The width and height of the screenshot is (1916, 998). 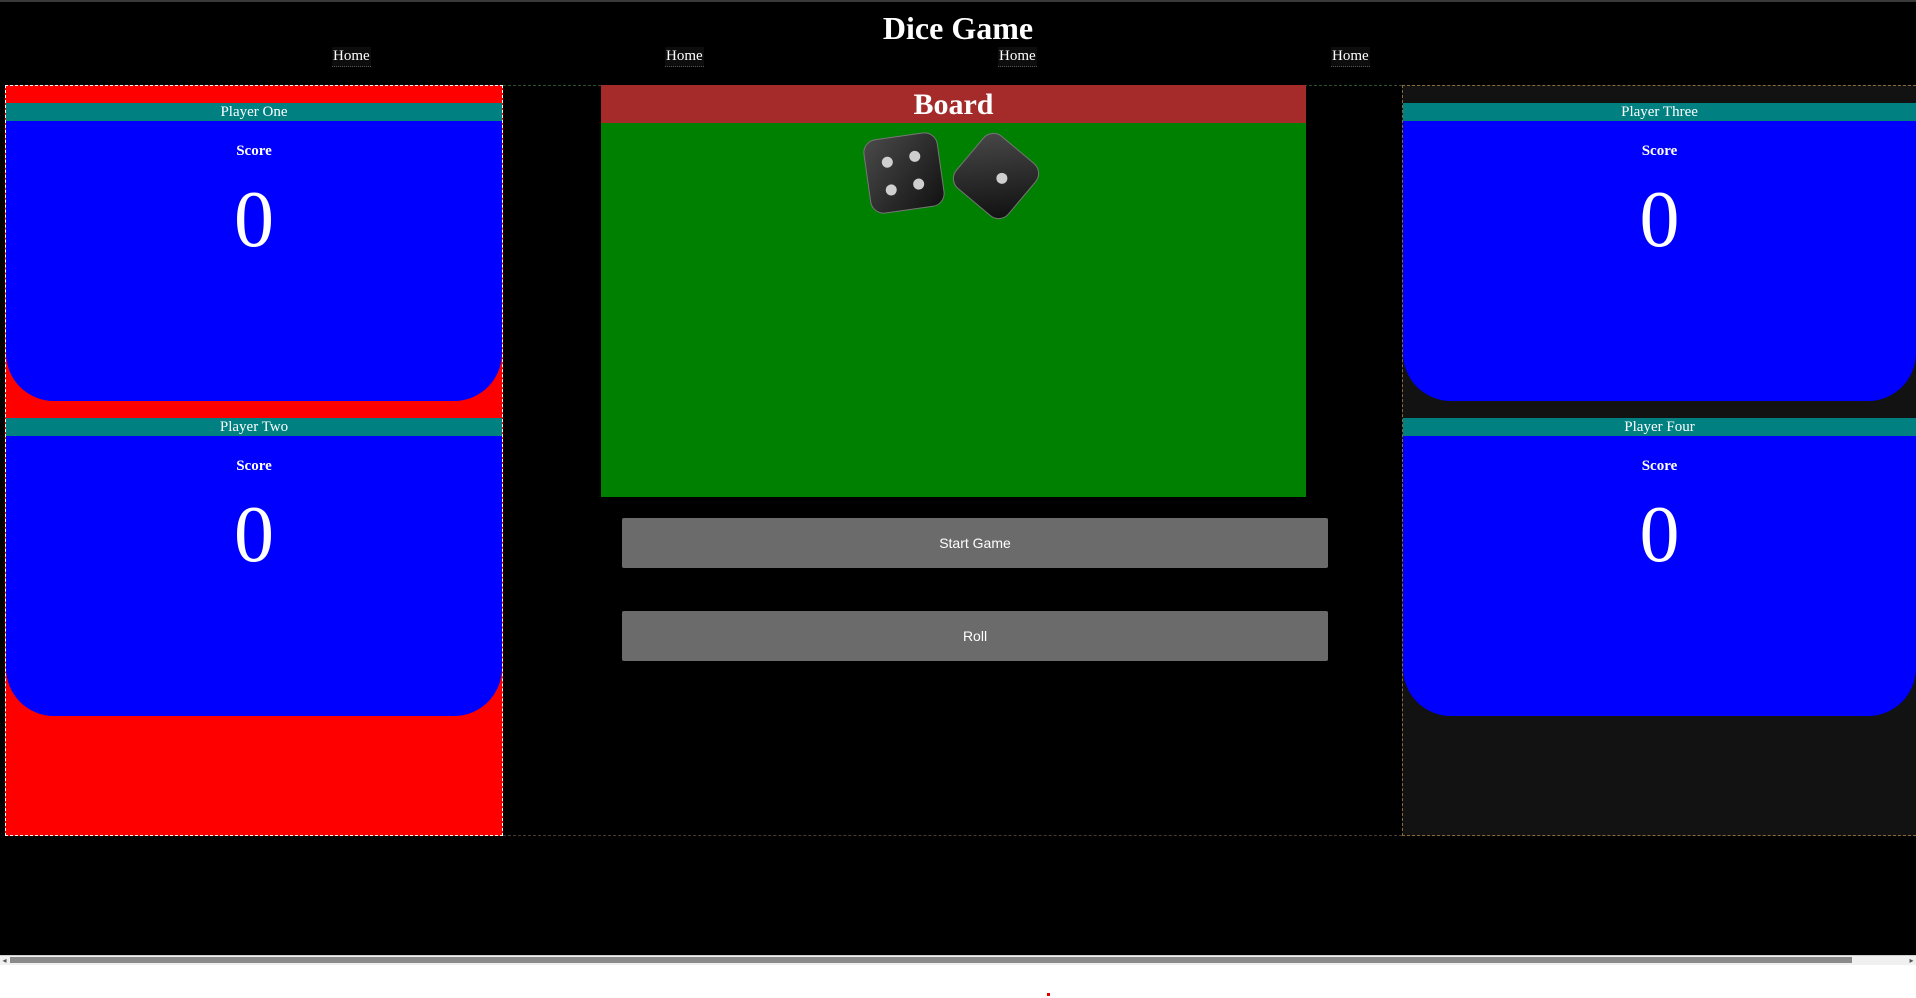 What do you see at coordinates (975, 543) in the screenshot?
I see `start-game-button: Start Game` at bounding box center [975, 543].